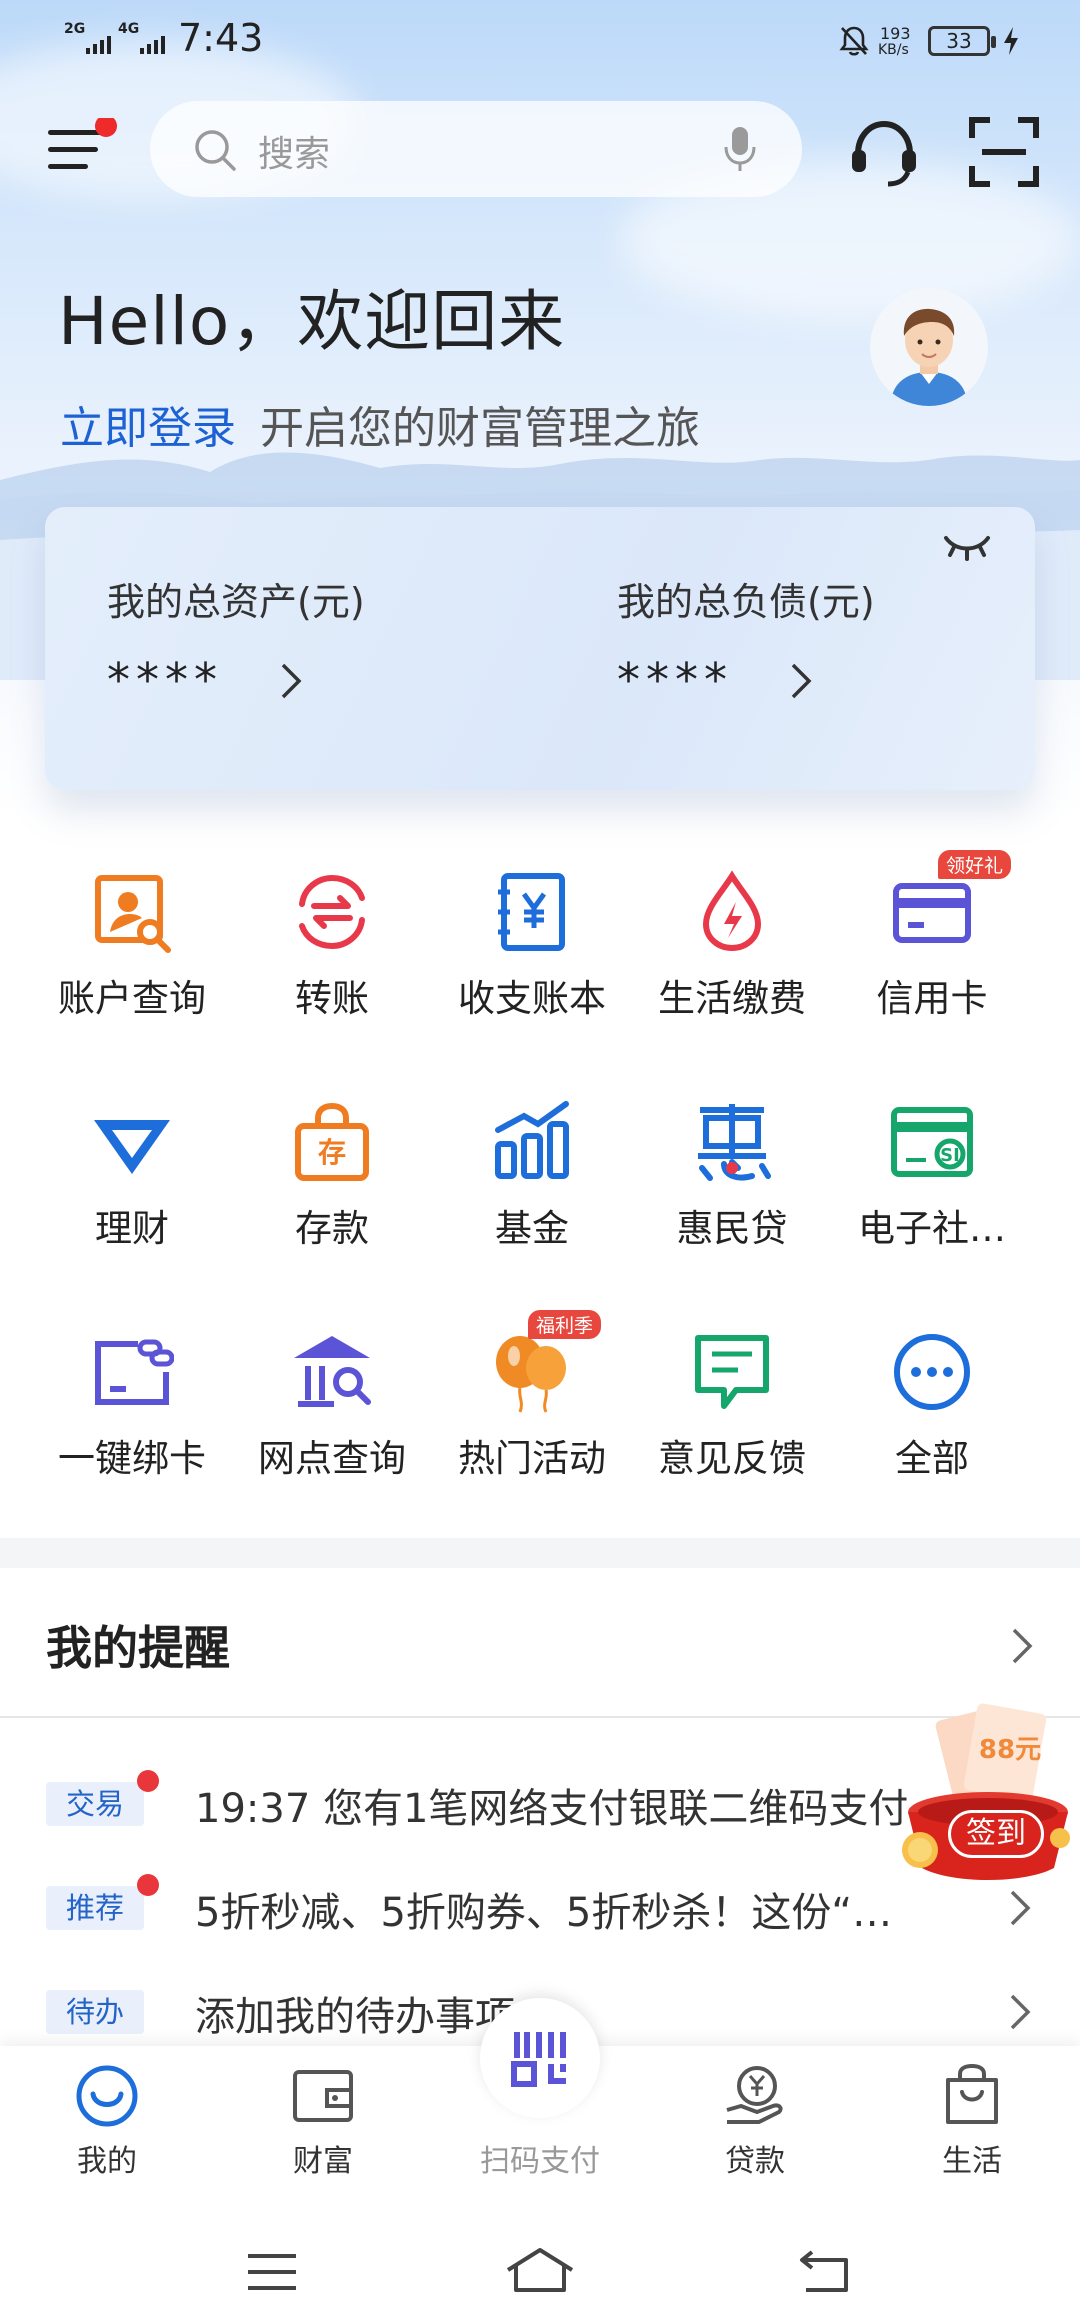 This screenshot has width=1080, height=2316. Describe the element at coordinates (732, 911) in the screenshot. I see `utility-payment-icon` at that location.